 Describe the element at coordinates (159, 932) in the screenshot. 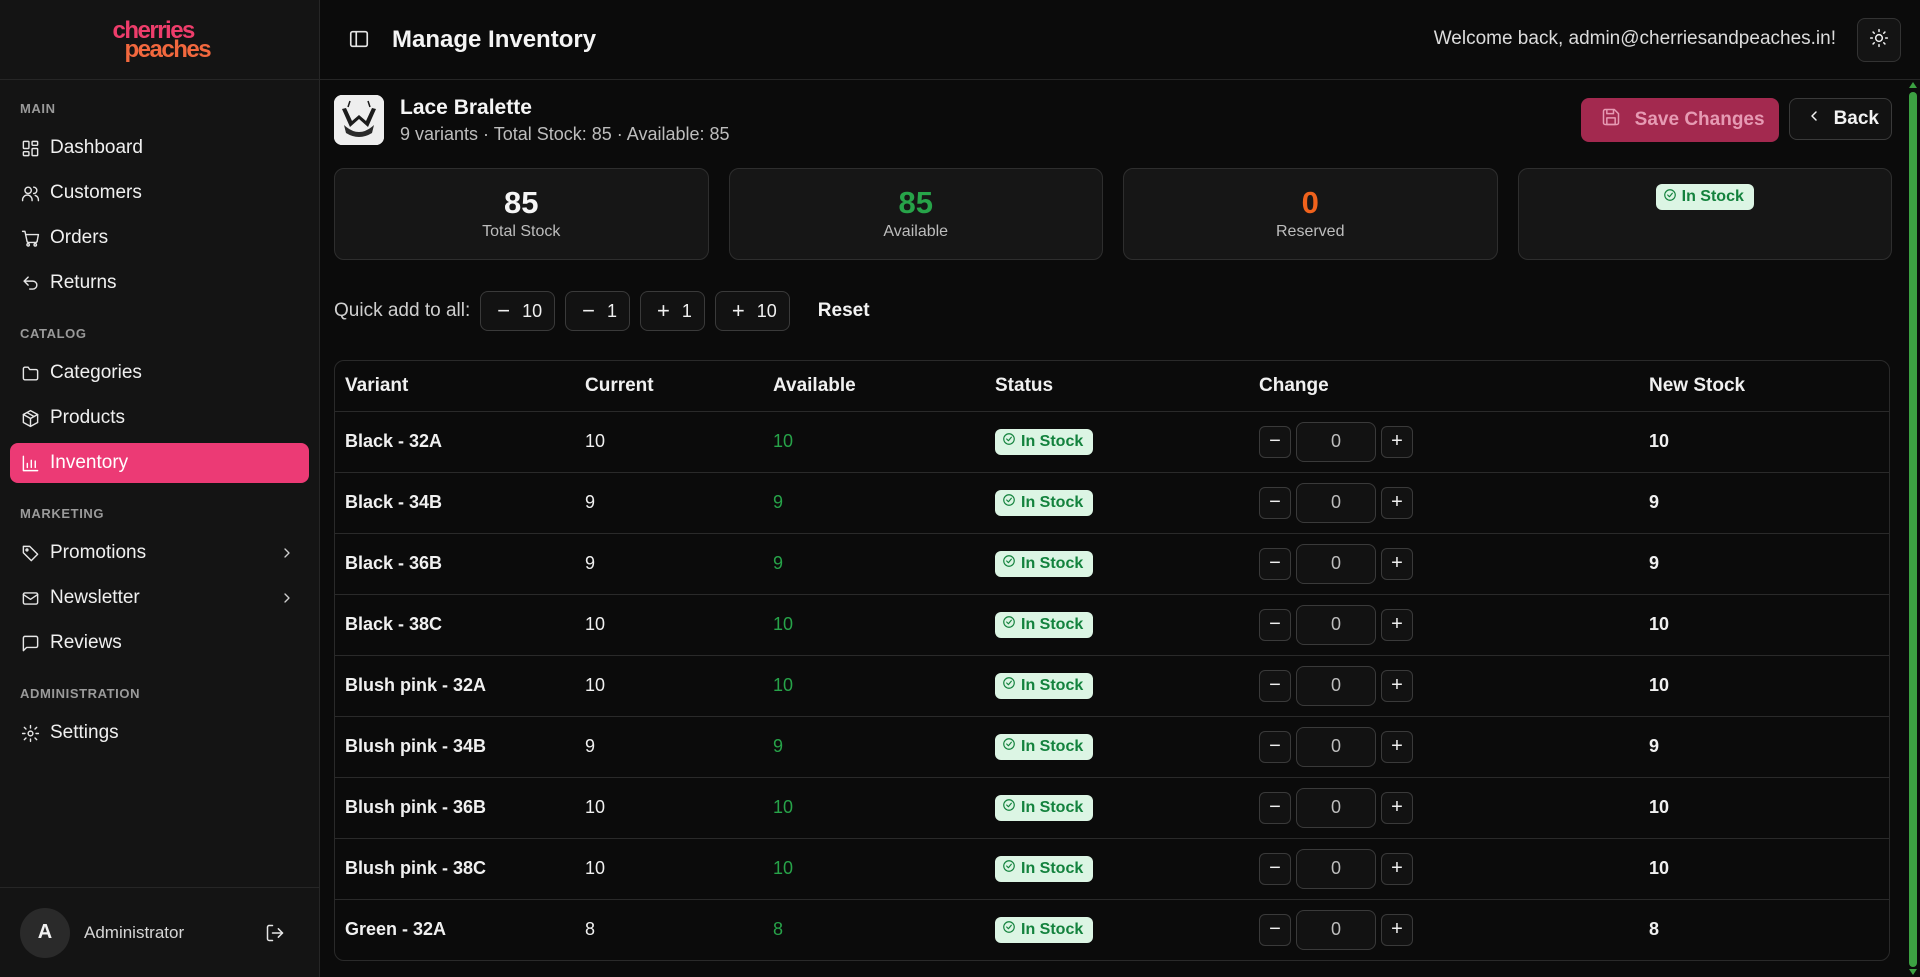

I see `user-bar: A Administrator` at that location.